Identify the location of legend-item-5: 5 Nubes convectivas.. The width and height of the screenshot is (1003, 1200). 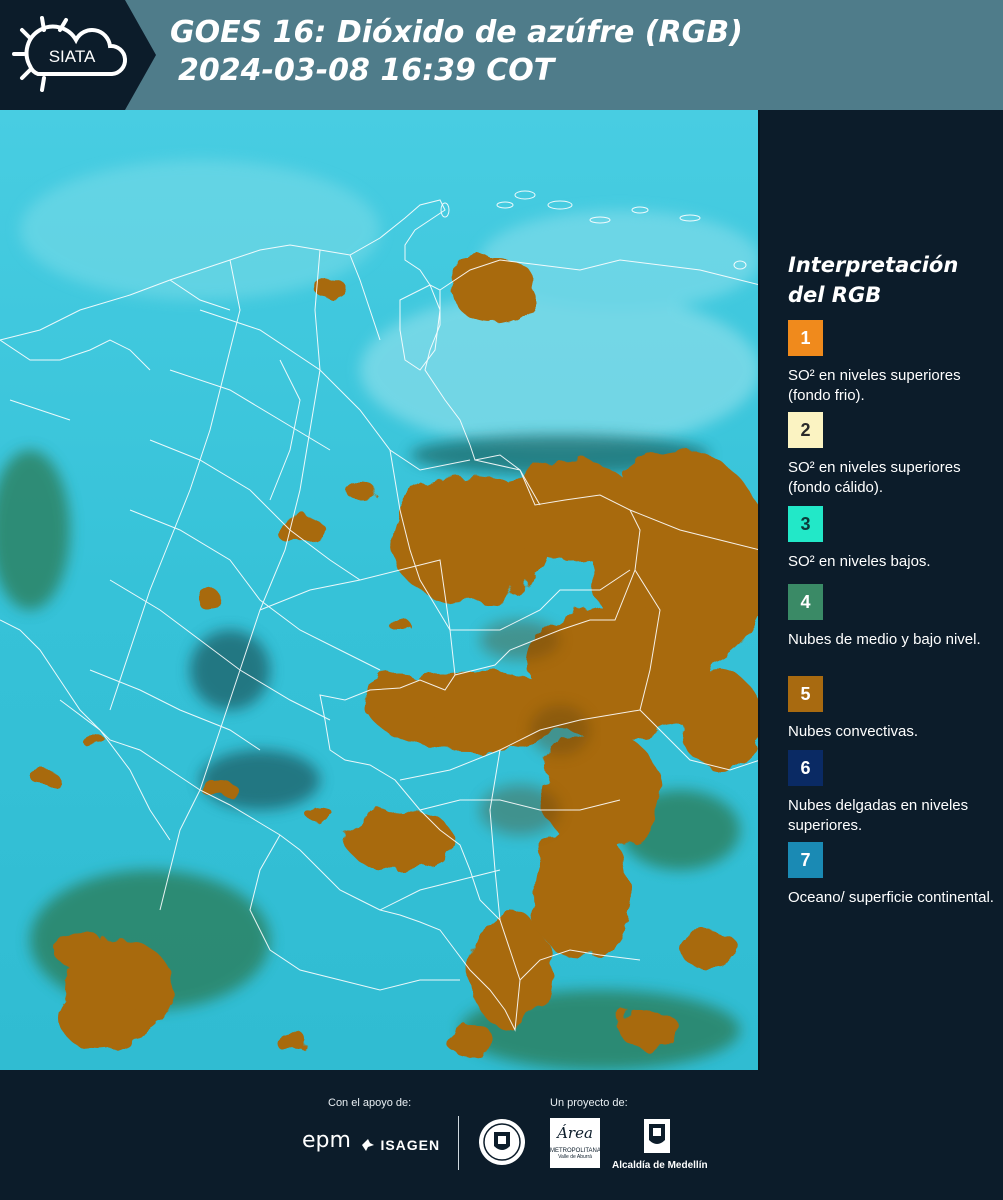
(893, 709).